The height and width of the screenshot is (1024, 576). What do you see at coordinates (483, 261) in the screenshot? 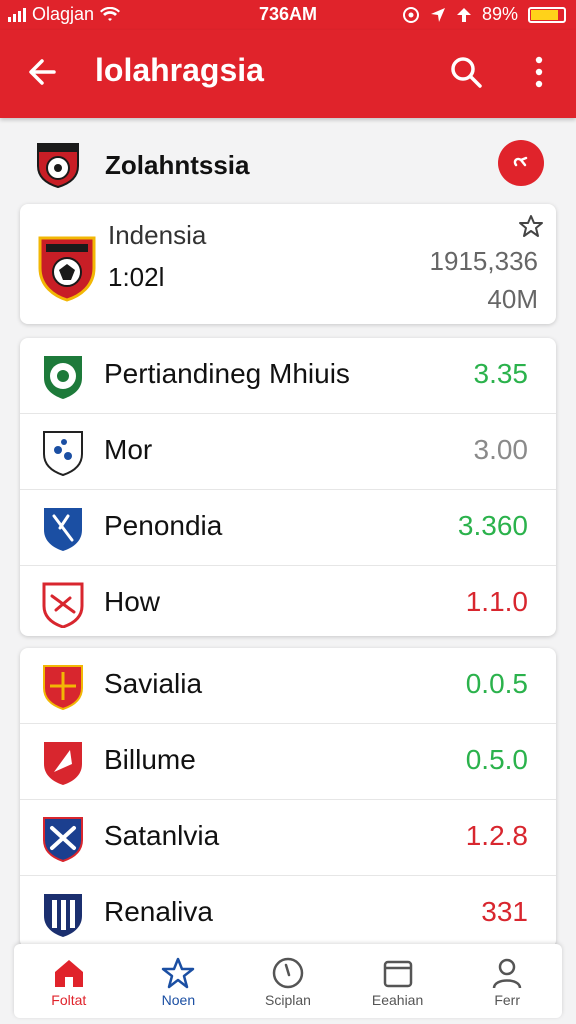
I see `featured-stat-primary: 1915,336` at bounding box center [483, 261].